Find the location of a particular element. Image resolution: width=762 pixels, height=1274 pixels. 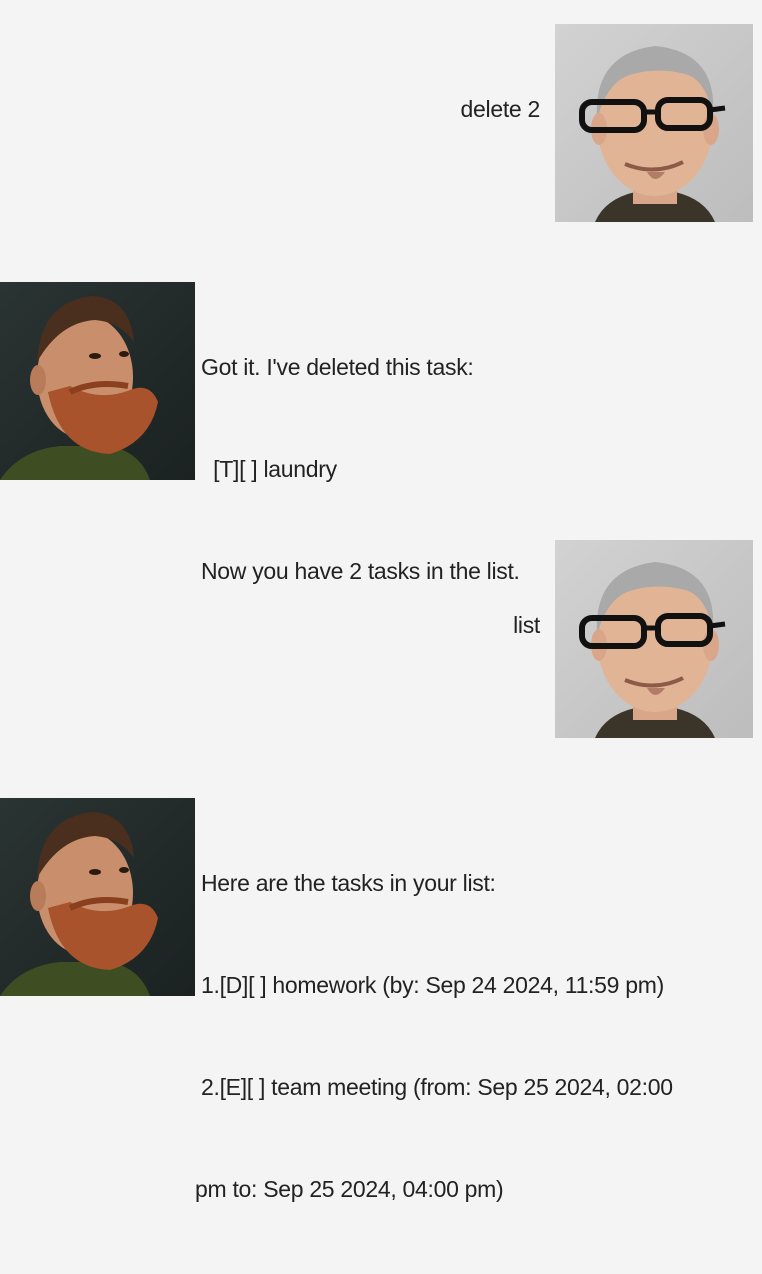

user-message-text: delete 2 is located at coordinates (500, 109).